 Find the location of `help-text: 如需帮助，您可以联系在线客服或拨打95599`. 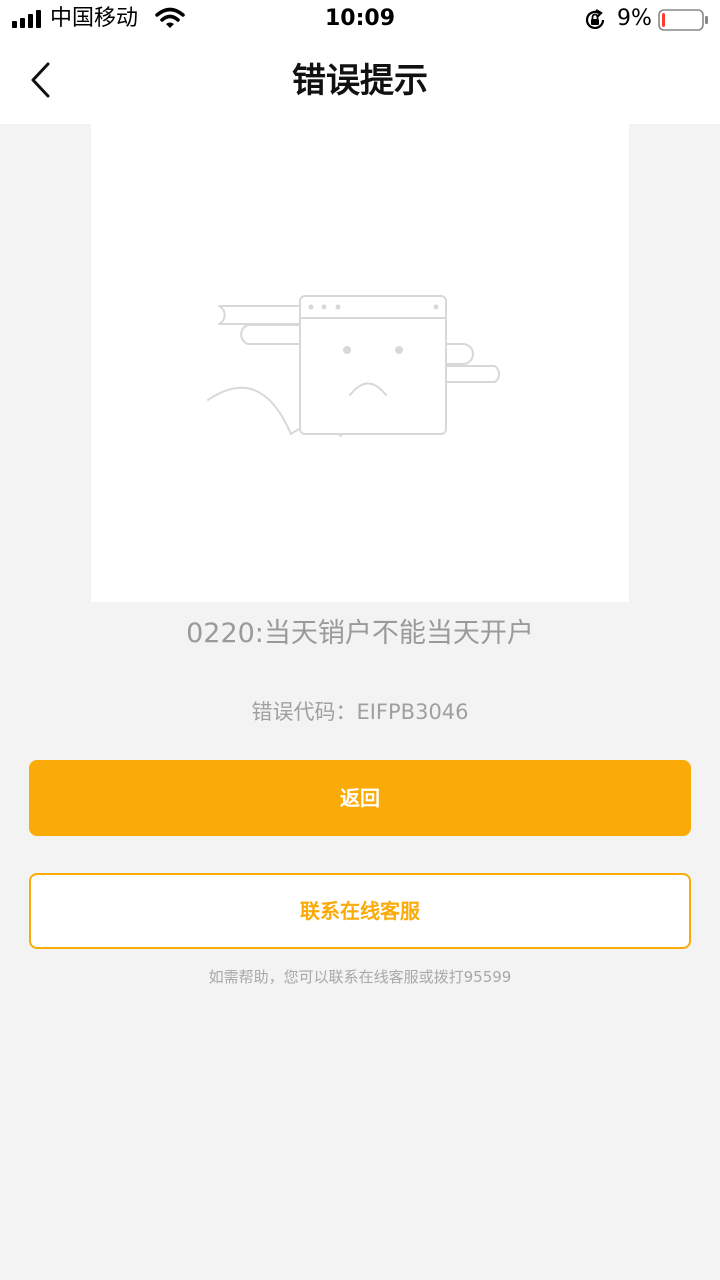

help-text: 如需帮助，您可以联系在线客服或拨打95599 is located at coordinates (360, 977).